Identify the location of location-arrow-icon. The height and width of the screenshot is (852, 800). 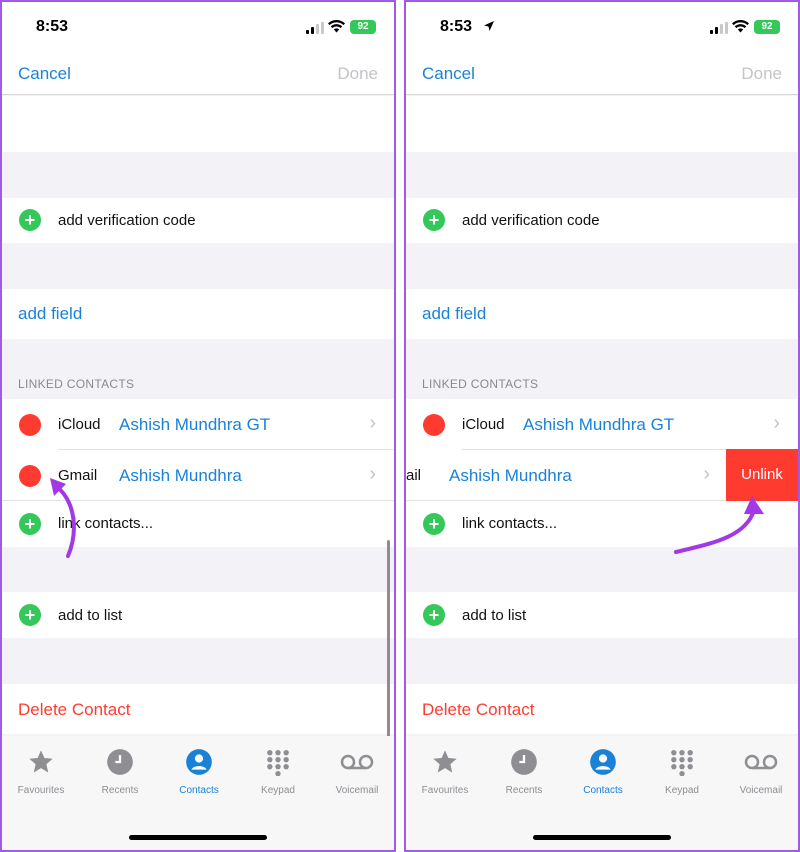
(489, 26).